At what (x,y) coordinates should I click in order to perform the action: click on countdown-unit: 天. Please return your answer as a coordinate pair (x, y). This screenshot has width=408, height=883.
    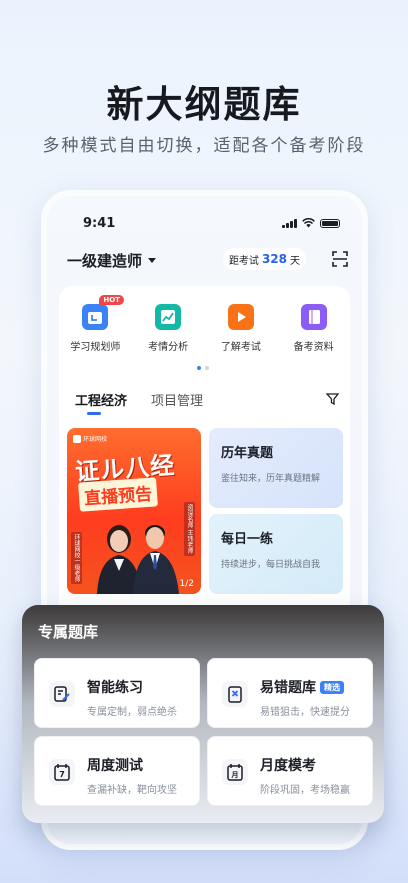
    Looking at the image, I should click on (295, 261).